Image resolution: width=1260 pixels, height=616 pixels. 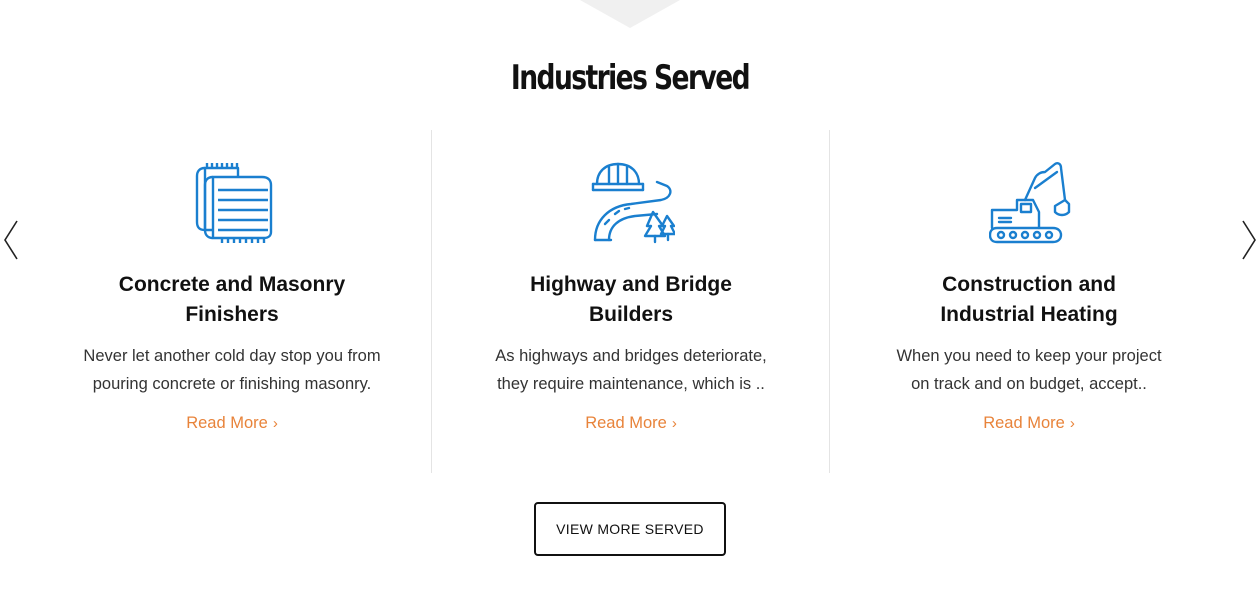 I want to click on section-title: Industries Served, so click(x=630, y=78).